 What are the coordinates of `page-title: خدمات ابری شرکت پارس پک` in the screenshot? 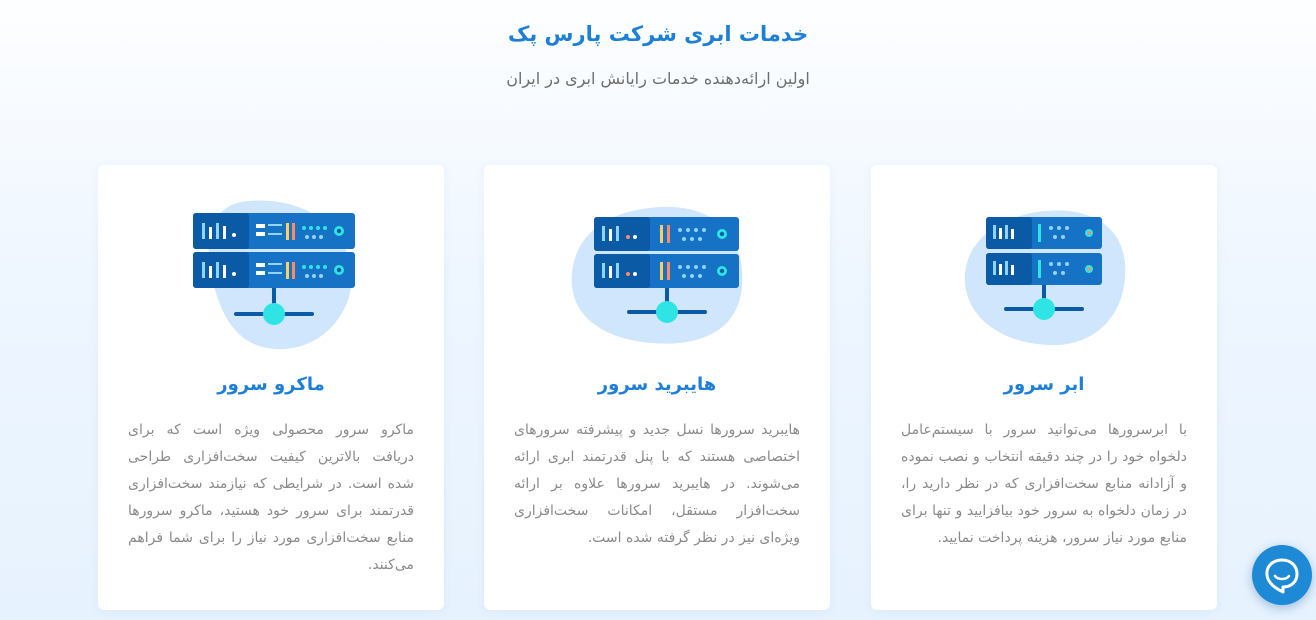 It's located at (658, 34).